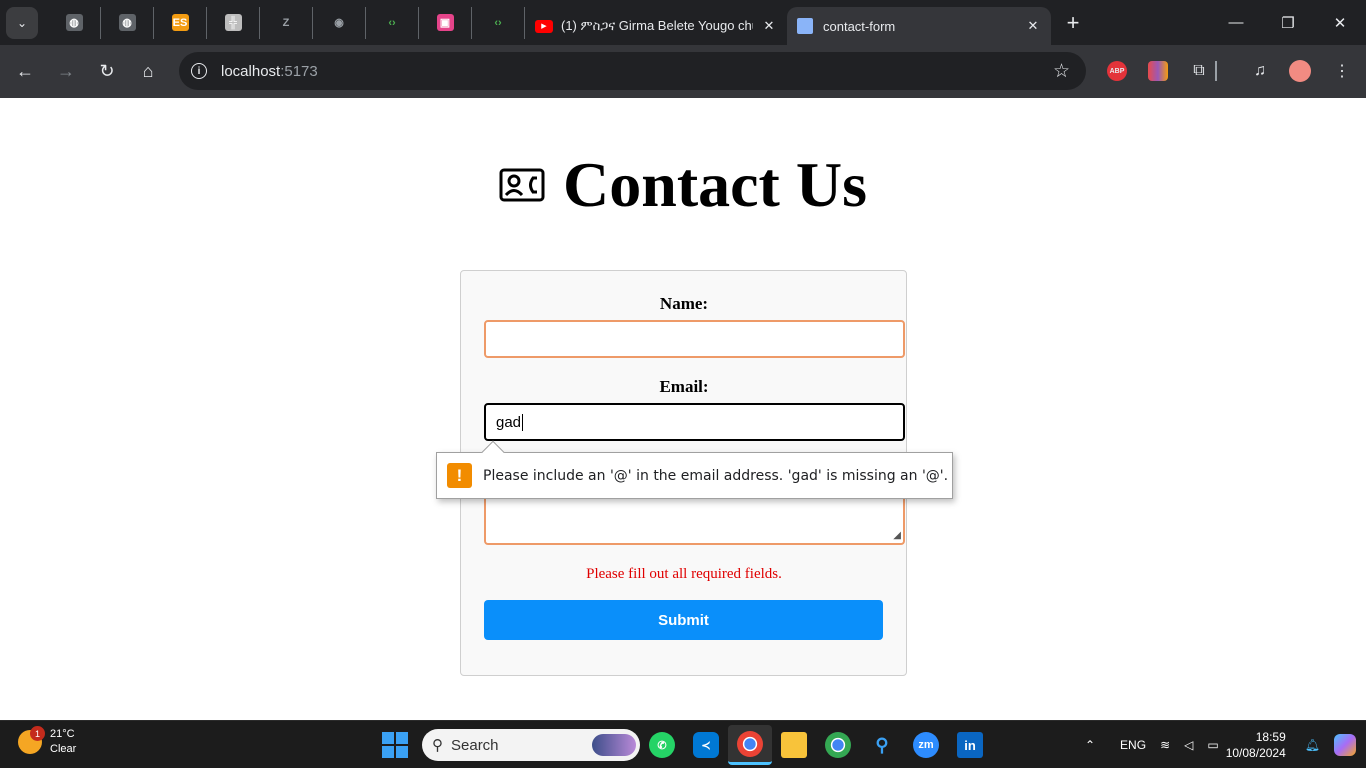 The width and height of the screenshot is (1366, 769). I want to click on magnifier-icon: ⚲, so click(882, 744).